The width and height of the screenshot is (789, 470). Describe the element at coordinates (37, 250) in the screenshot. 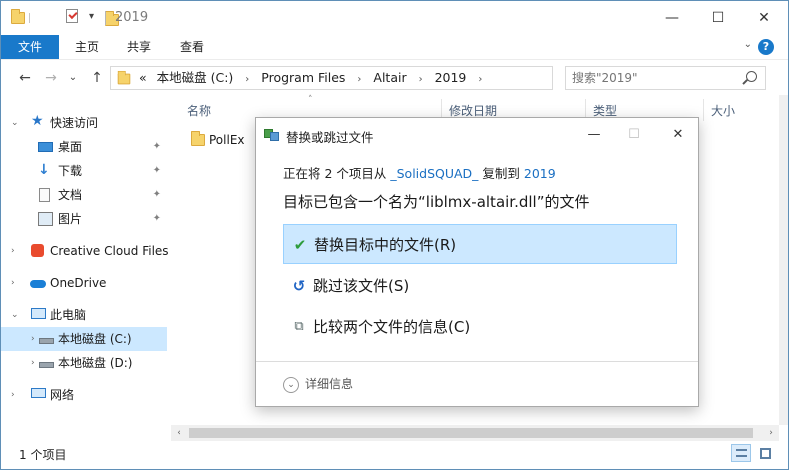

I see `creative-cloud-icon` at that location.